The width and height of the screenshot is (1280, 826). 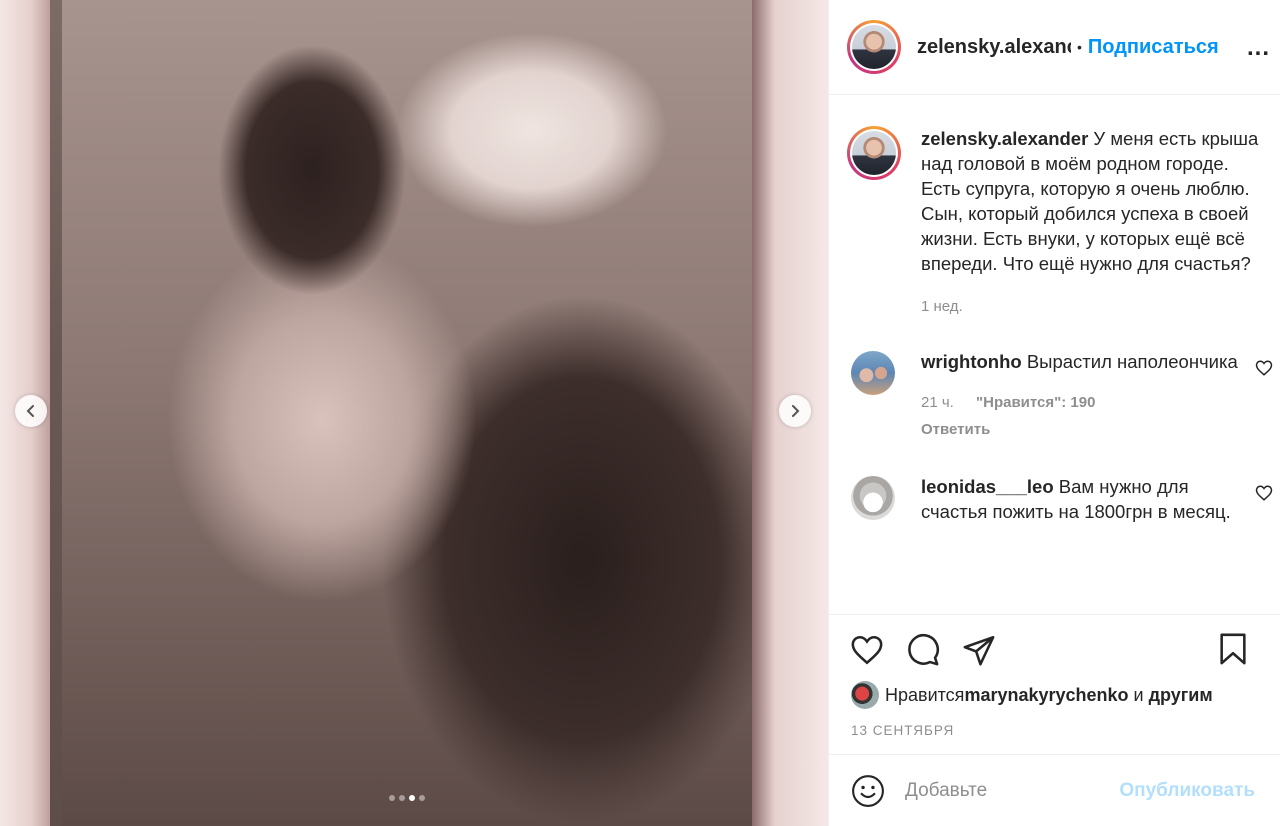 I want to click on follow-button: Подписаться, so click(x=1153, y=47).